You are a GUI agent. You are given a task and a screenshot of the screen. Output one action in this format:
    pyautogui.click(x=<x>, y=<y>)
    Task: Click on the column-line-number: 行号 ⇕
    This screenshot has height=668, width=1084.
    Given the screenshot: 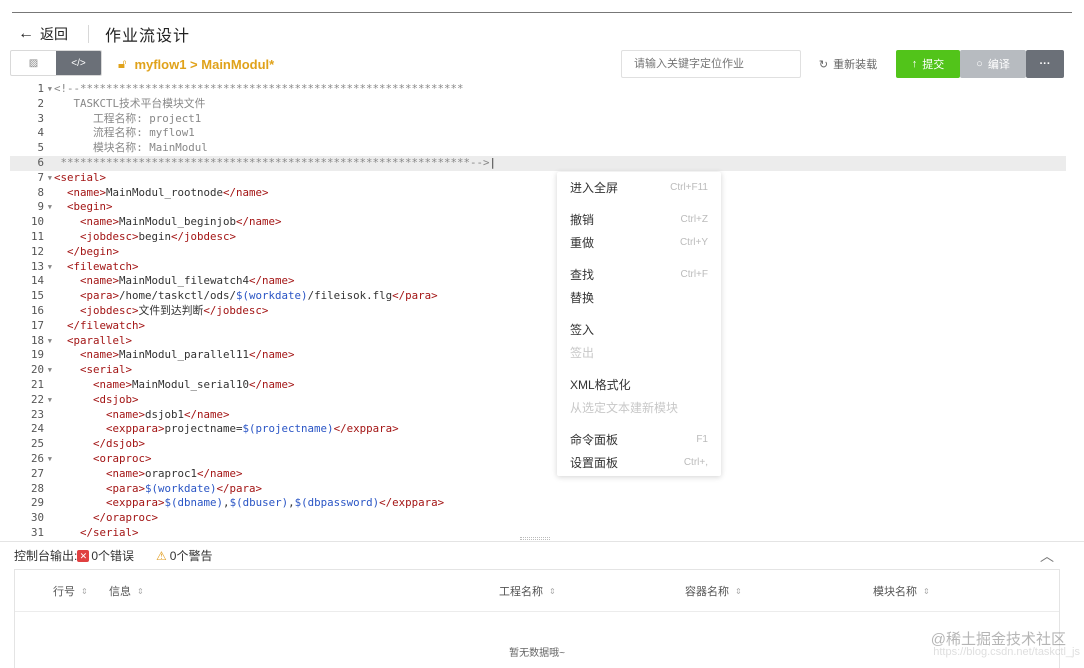 What is the action you would take?
    pyautogui.click(x=70, y=591)
    